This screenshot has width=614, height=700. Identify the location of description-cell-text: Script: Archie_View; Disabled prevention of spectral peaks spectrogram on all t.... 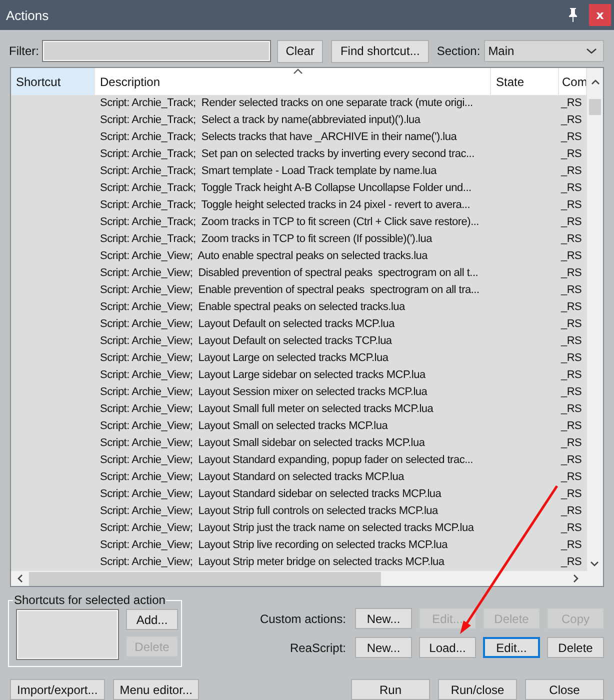
(289, 273).